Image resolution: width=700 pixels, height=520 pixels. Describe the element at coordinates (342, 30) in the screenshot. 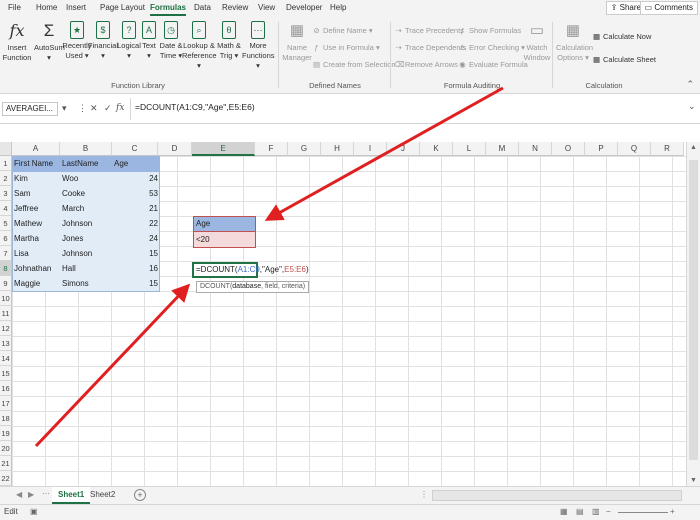

I see `define-name-button: ⊘ Define Name ▾` at that location.